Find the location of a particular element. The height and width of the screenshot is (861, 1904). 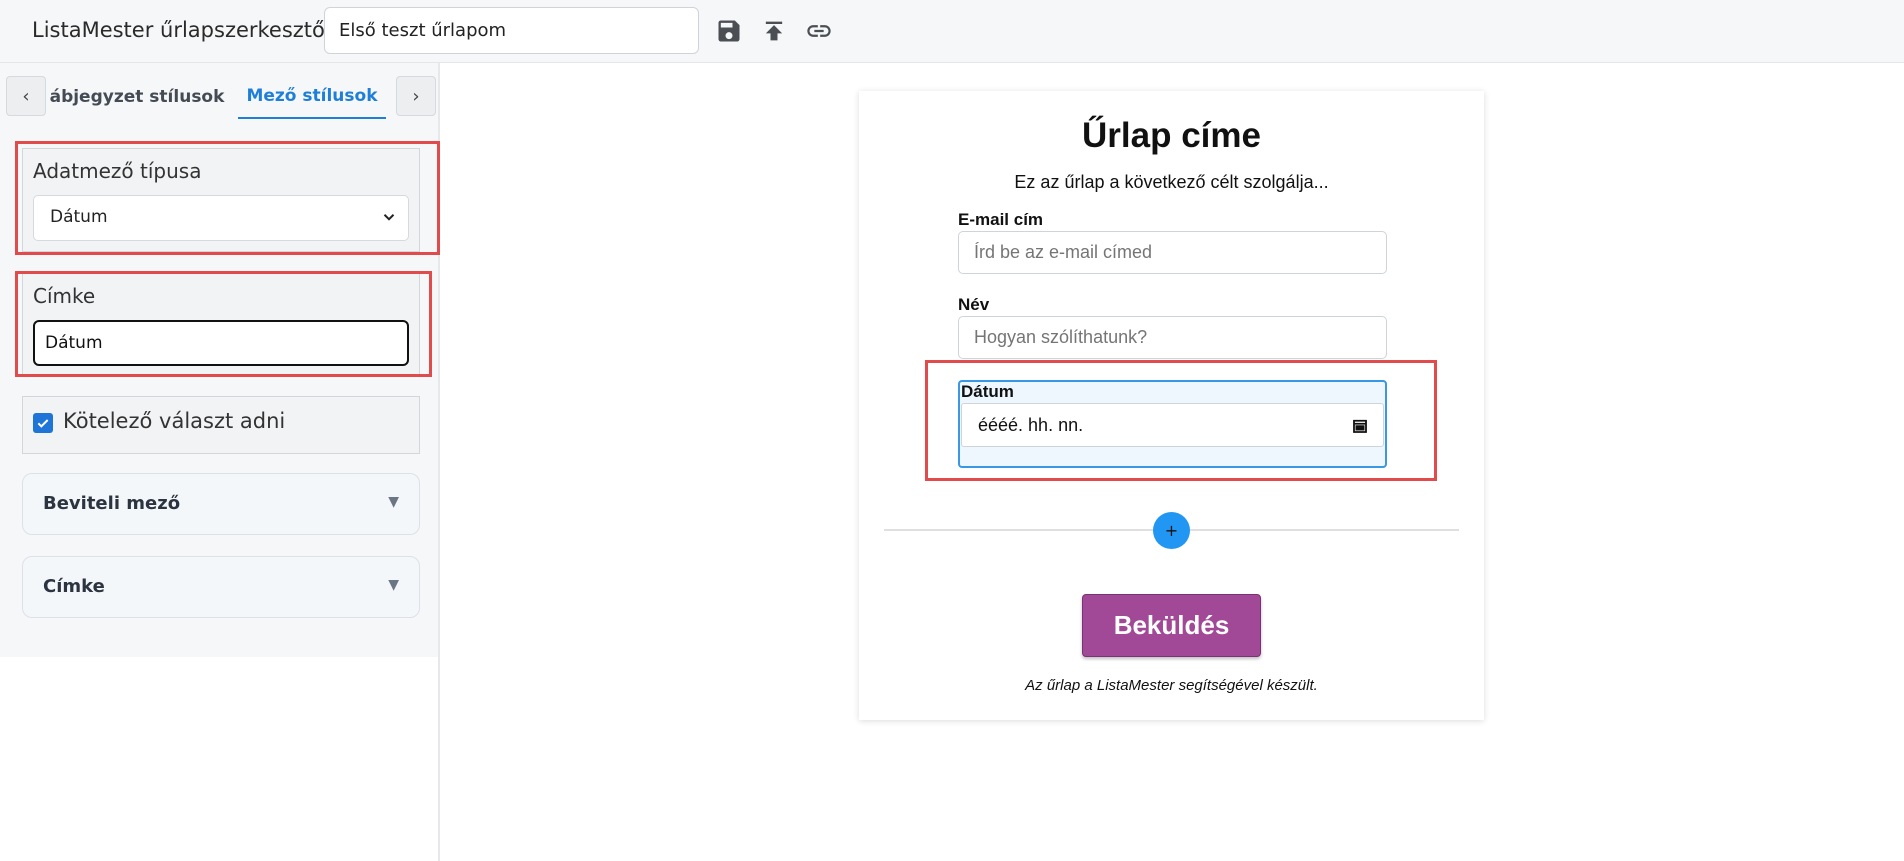

check-icon is located at coordinates (43, 423).